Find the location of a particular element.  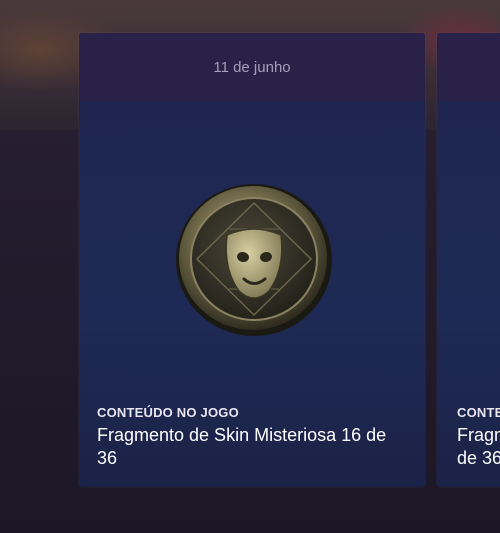

card-title: Fragmento de Skin Misteriosa 16 de 36 is located at coordinates (242, 446).